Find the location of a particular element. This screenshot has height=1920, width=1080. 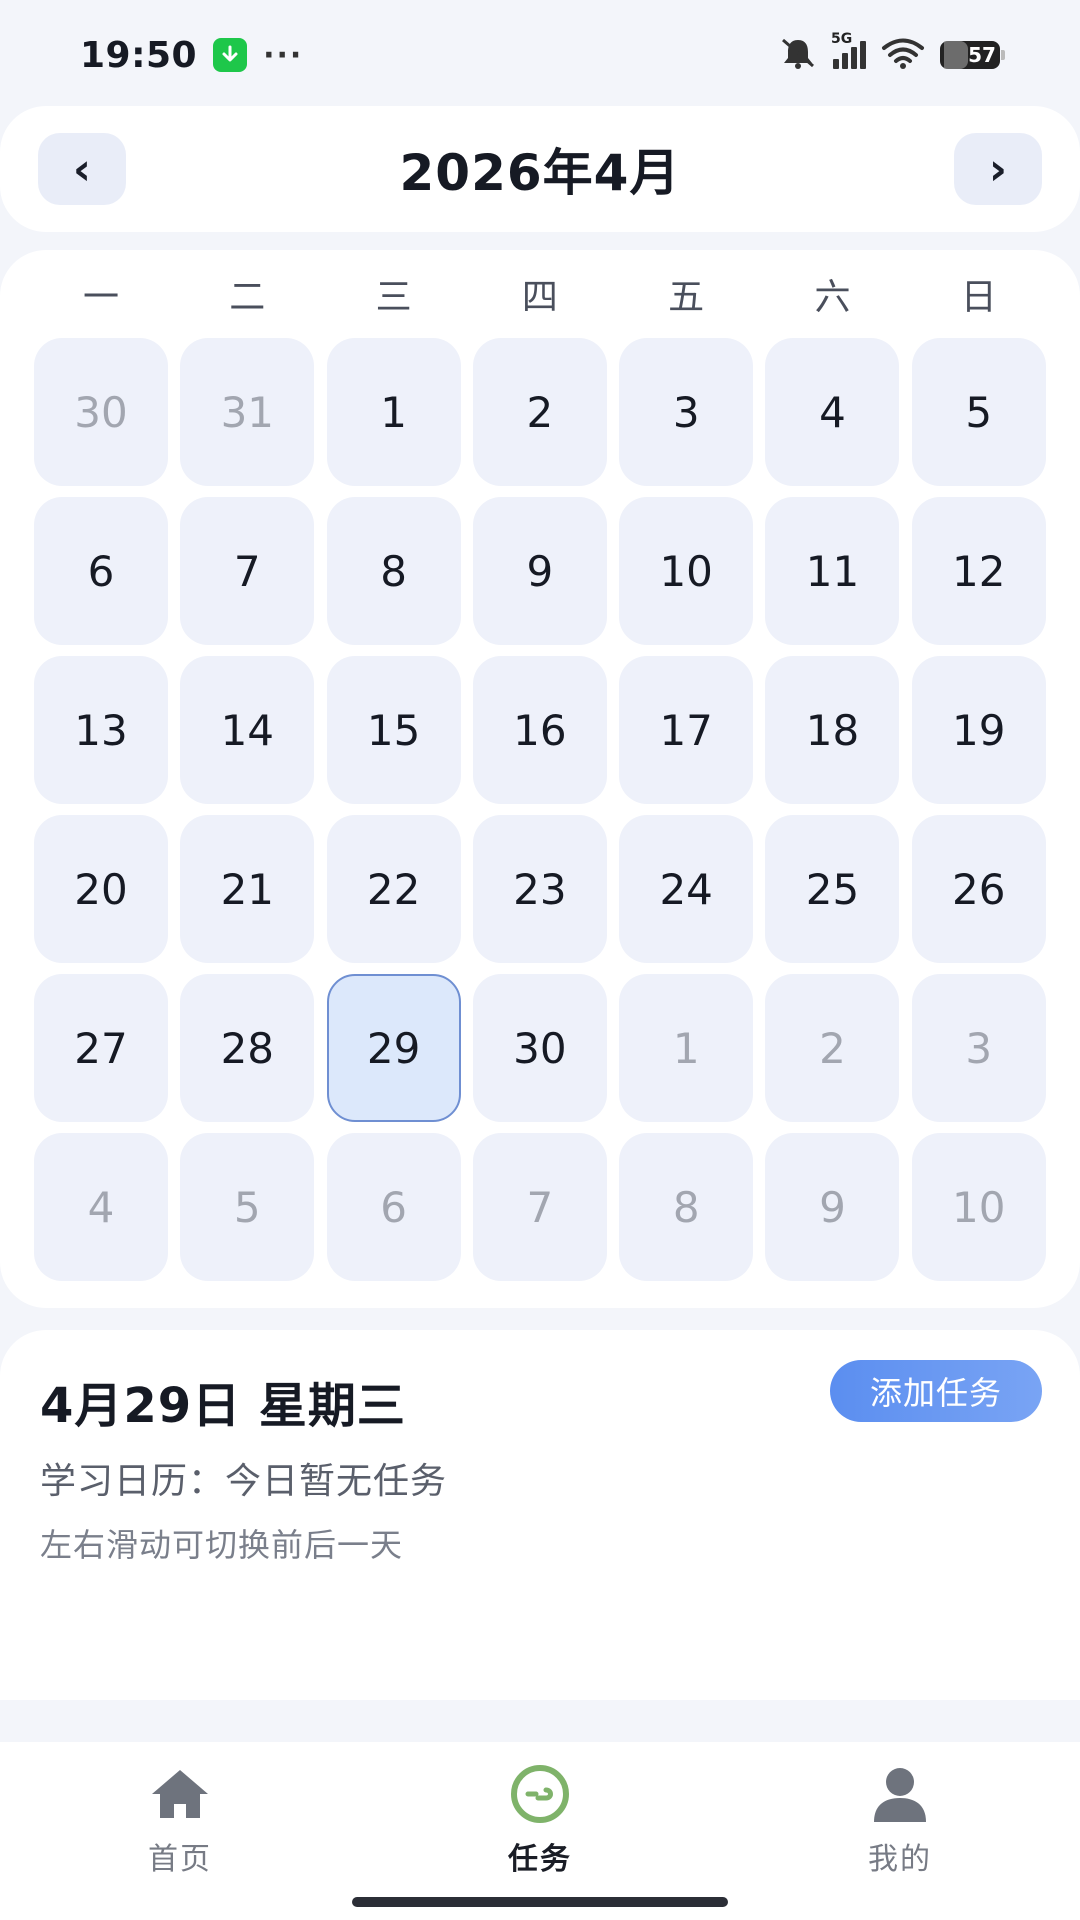

day-cell: 17 is located at coordinates (686, 730).